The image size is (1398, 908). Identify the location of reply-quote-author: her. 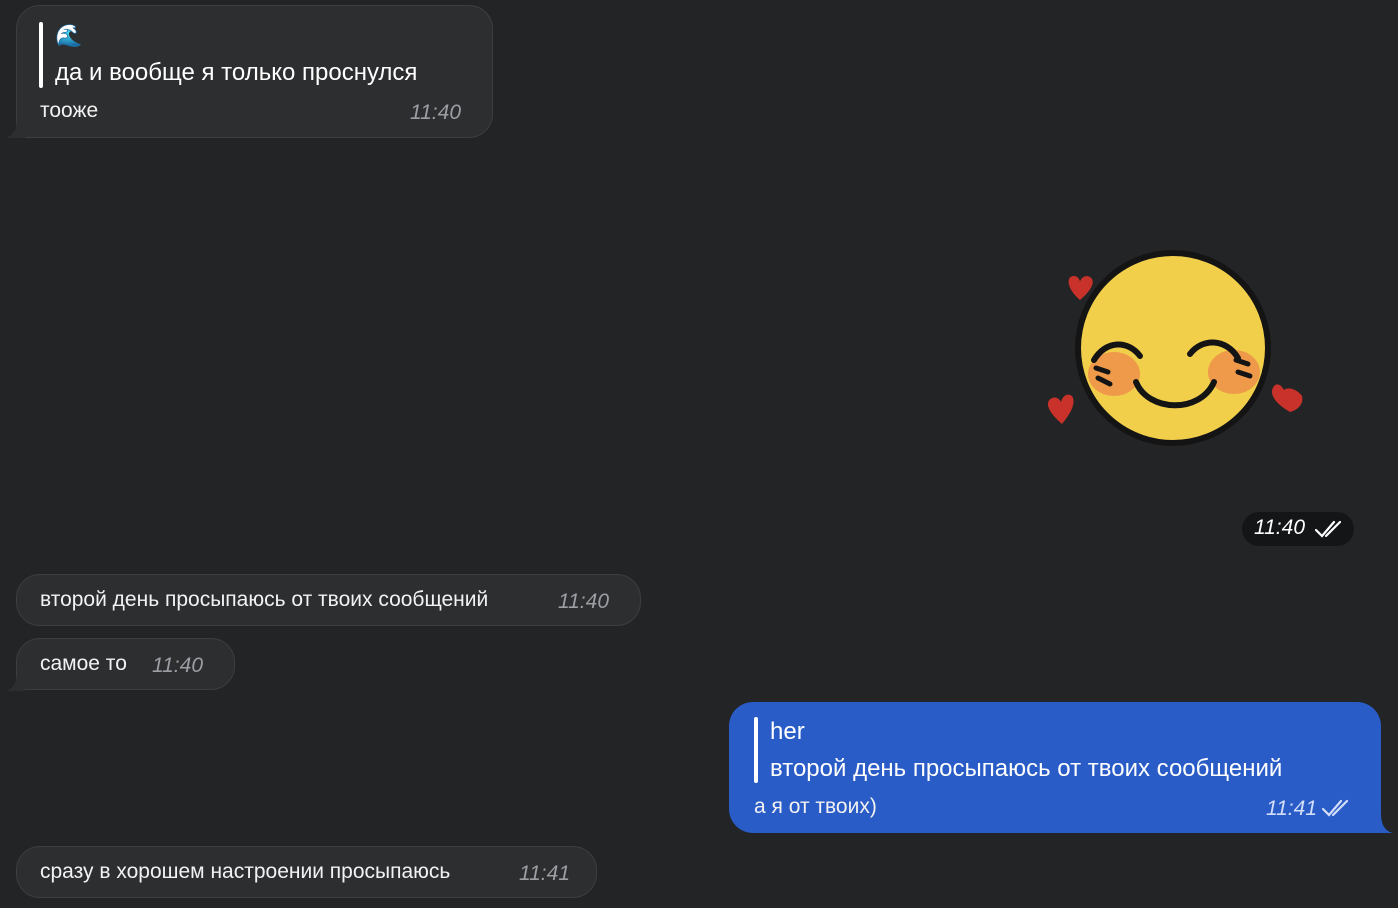
(787, 732).